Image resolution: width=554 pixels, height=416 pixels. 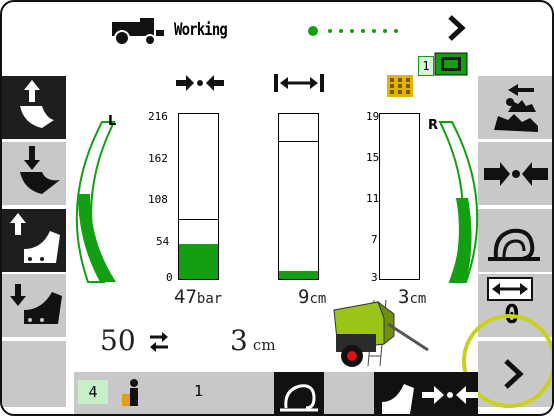 What do you see at coordinates (374, 239) in the screenshot?
I see `right-tick-7: 7` at bounding box center [374, 239].